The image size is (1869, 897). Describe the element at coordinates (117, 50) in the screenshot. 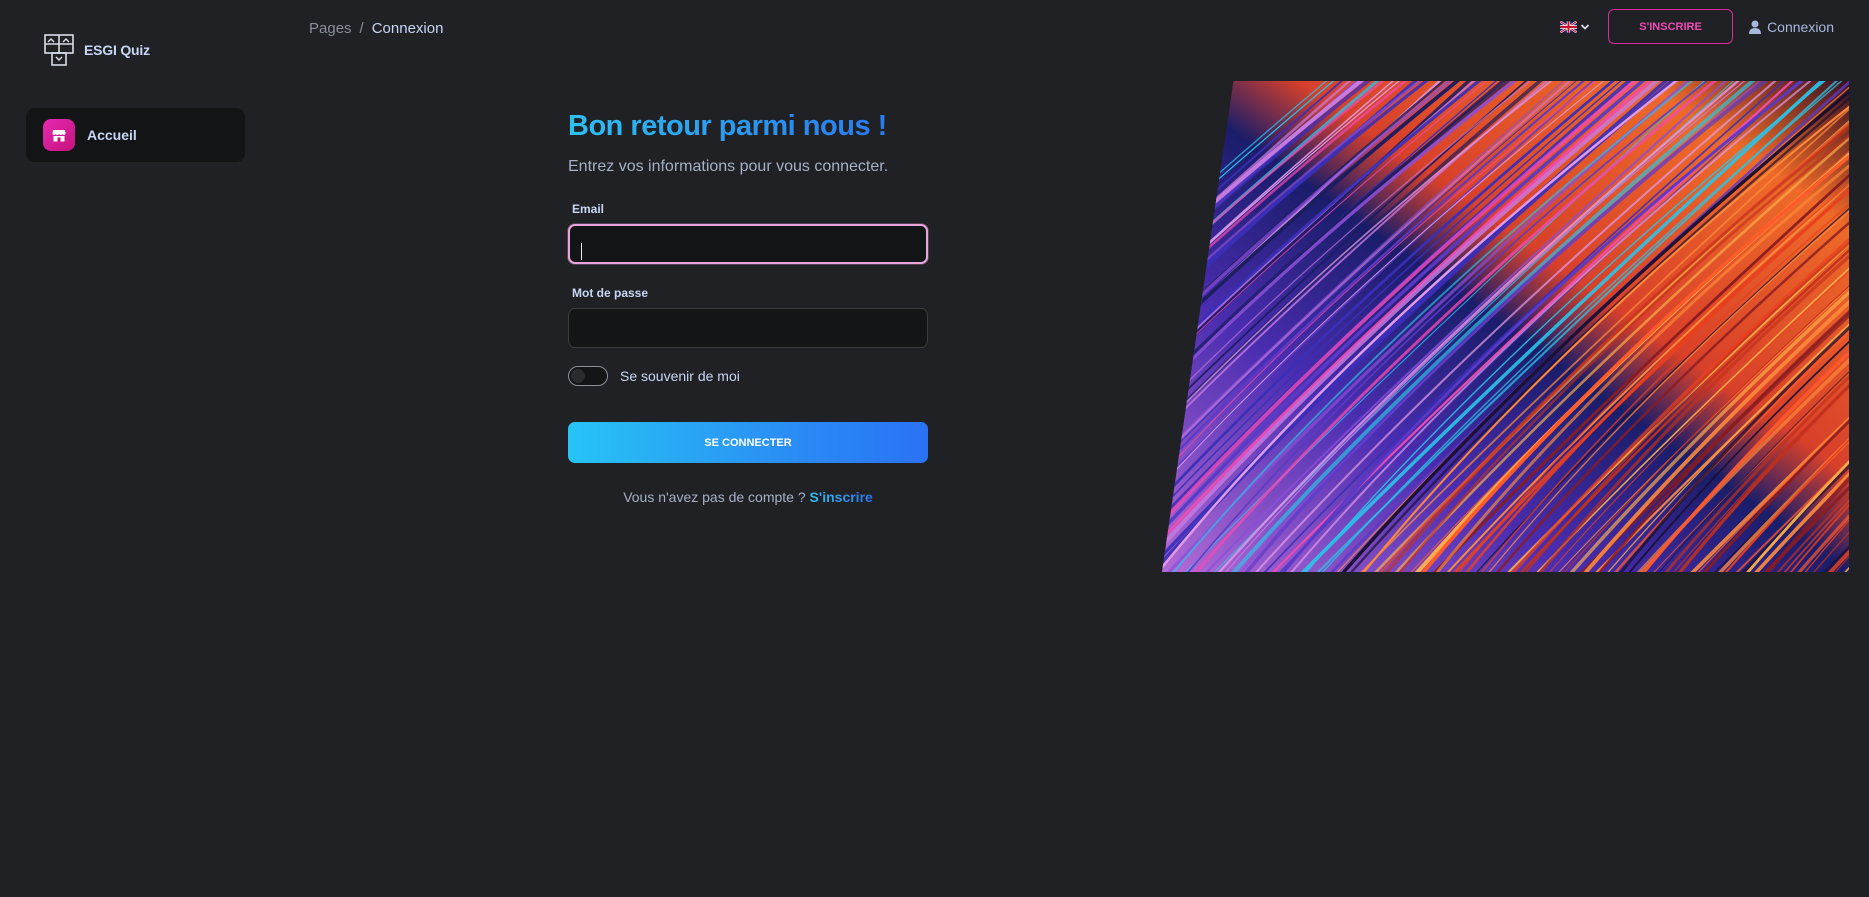

I see `brand-name: ESGI Quiz` at that location.